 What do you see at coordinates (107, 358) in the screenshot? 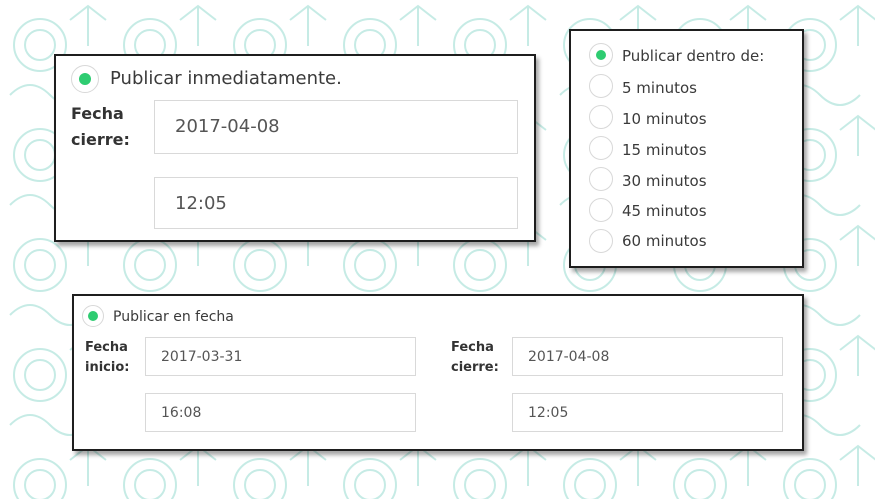
I see `start-date-label: Fecha inicio:` at bounding box center [107, 358].